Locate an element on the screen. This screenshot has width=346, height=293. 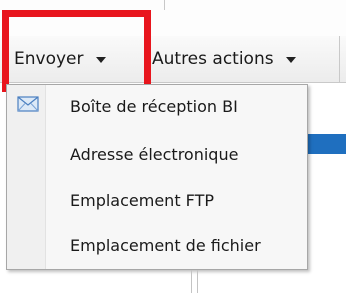
other-actions-dropdown-button: Autres actions is located at coordinates (242, 59).